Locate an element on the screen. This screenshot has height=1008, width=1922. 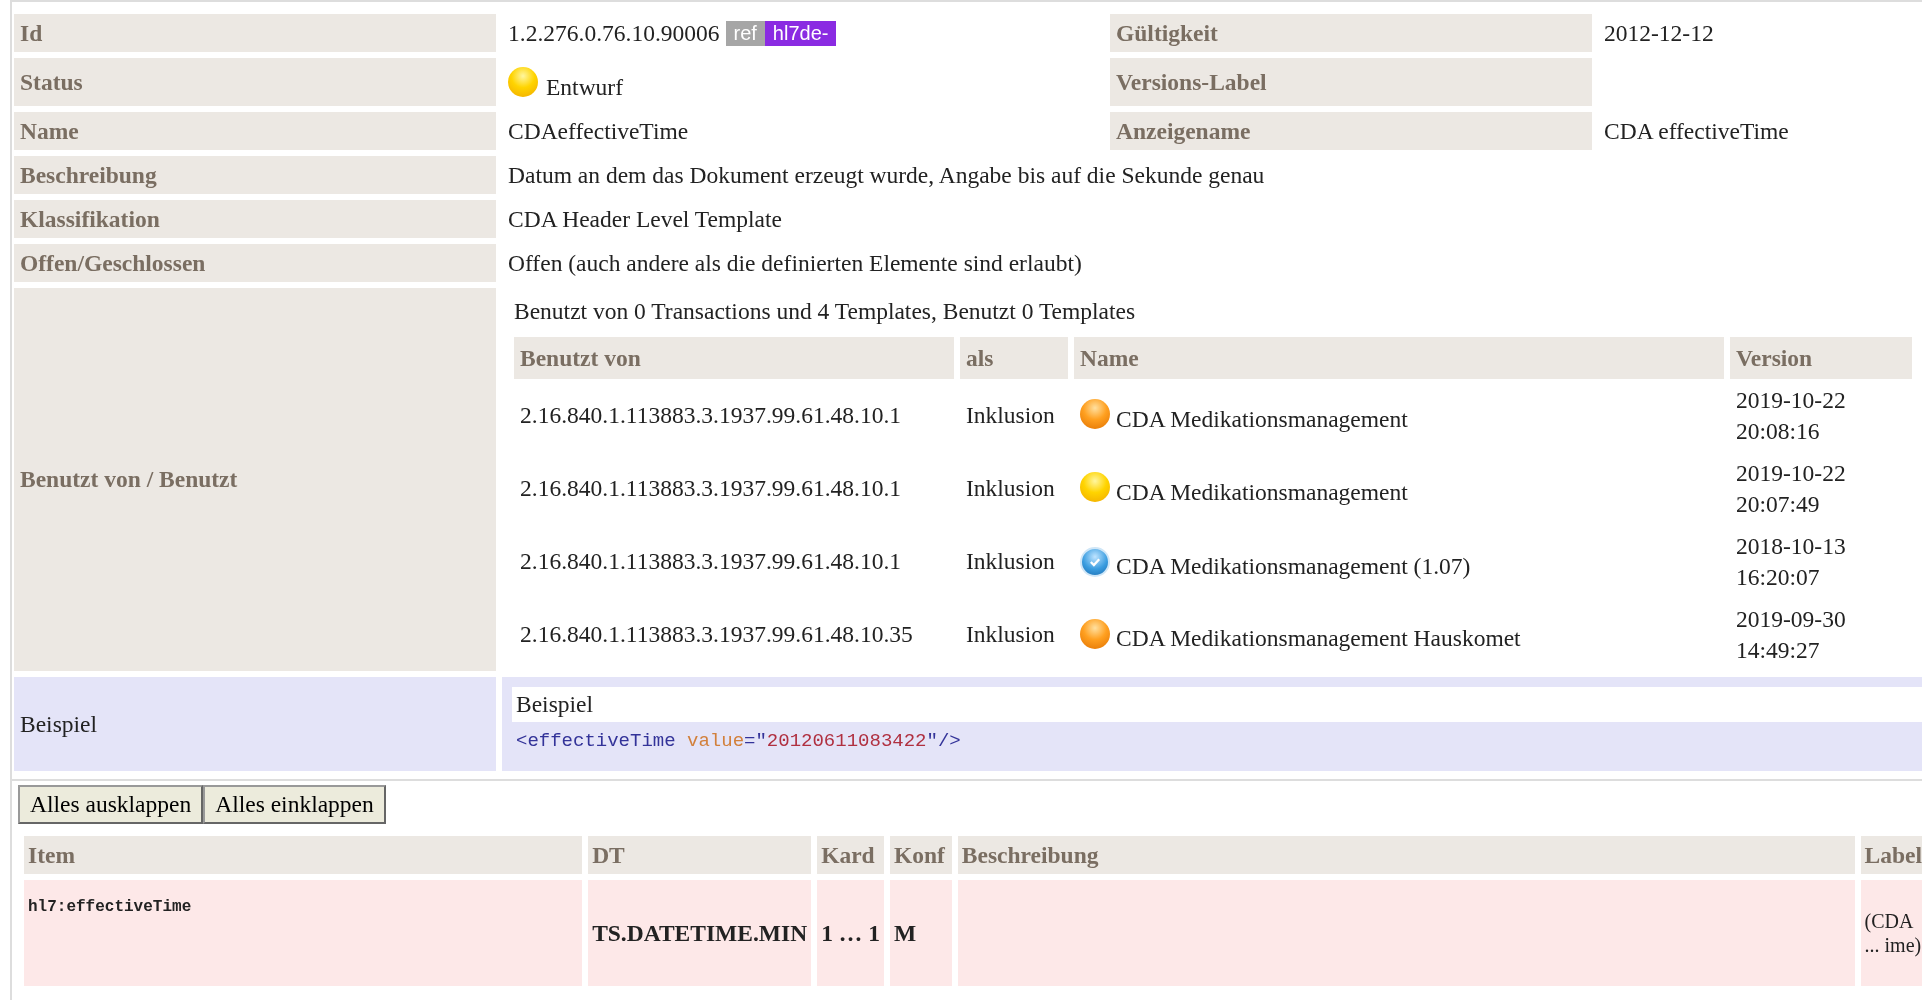
code-sample: <effectiveTime value="20120611083422"/> is located at coordinates (738, 742).